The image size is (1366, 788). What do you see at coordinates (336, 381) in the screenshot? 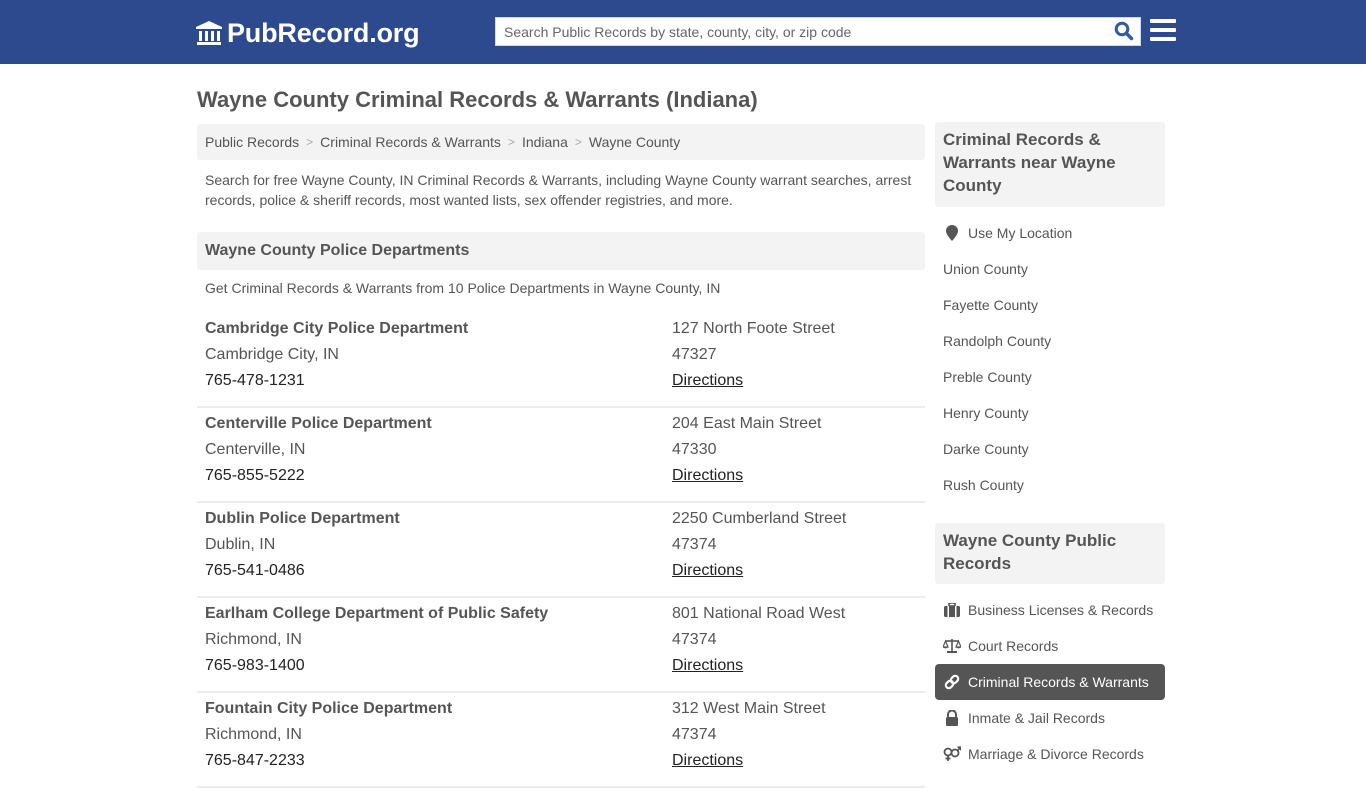
I see `department-phone: 765-478-1231` at bounding box center [336, 381].